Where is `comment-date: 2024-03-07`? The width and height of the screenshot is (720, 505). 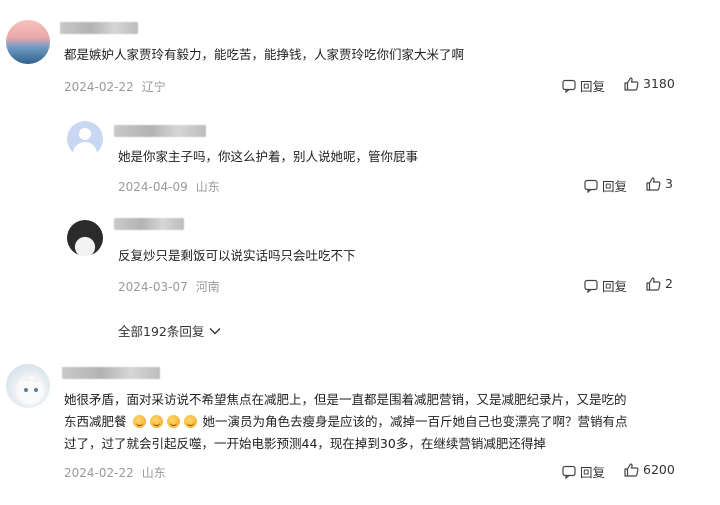
comment-date: 2024-03-07 is located at coordinates (153, 287).